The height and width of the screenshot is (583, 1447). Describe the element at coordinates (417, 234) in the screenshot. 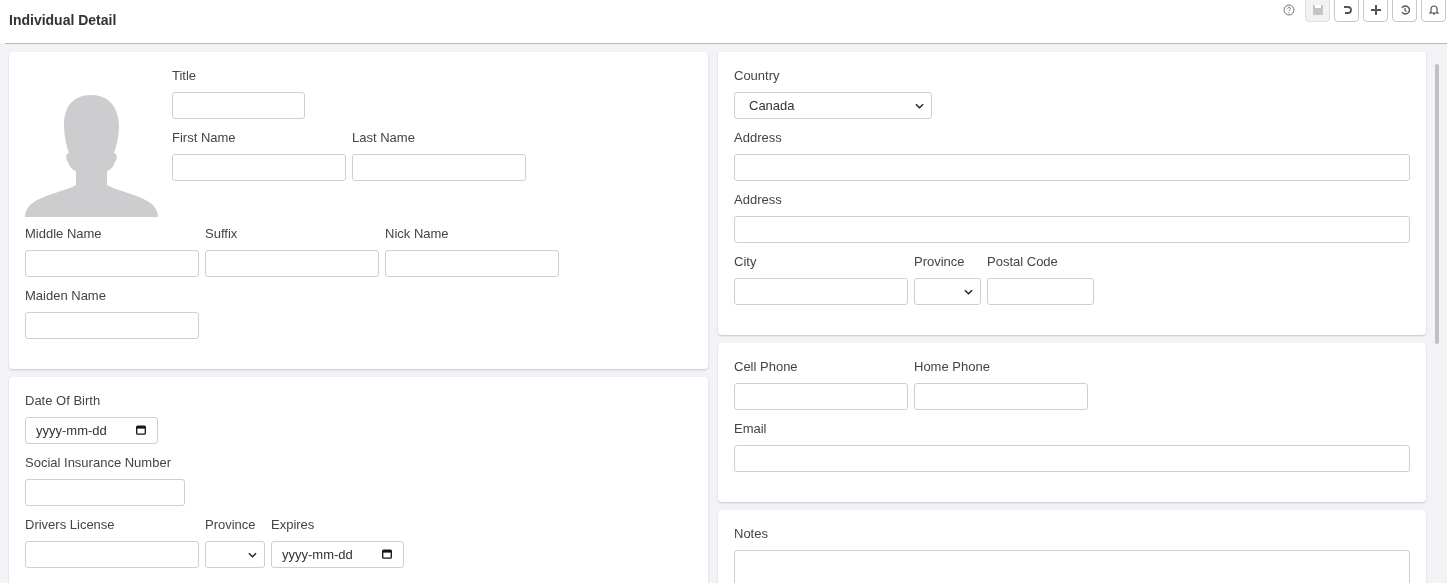

I see `field-label: Nick Name` at that location.